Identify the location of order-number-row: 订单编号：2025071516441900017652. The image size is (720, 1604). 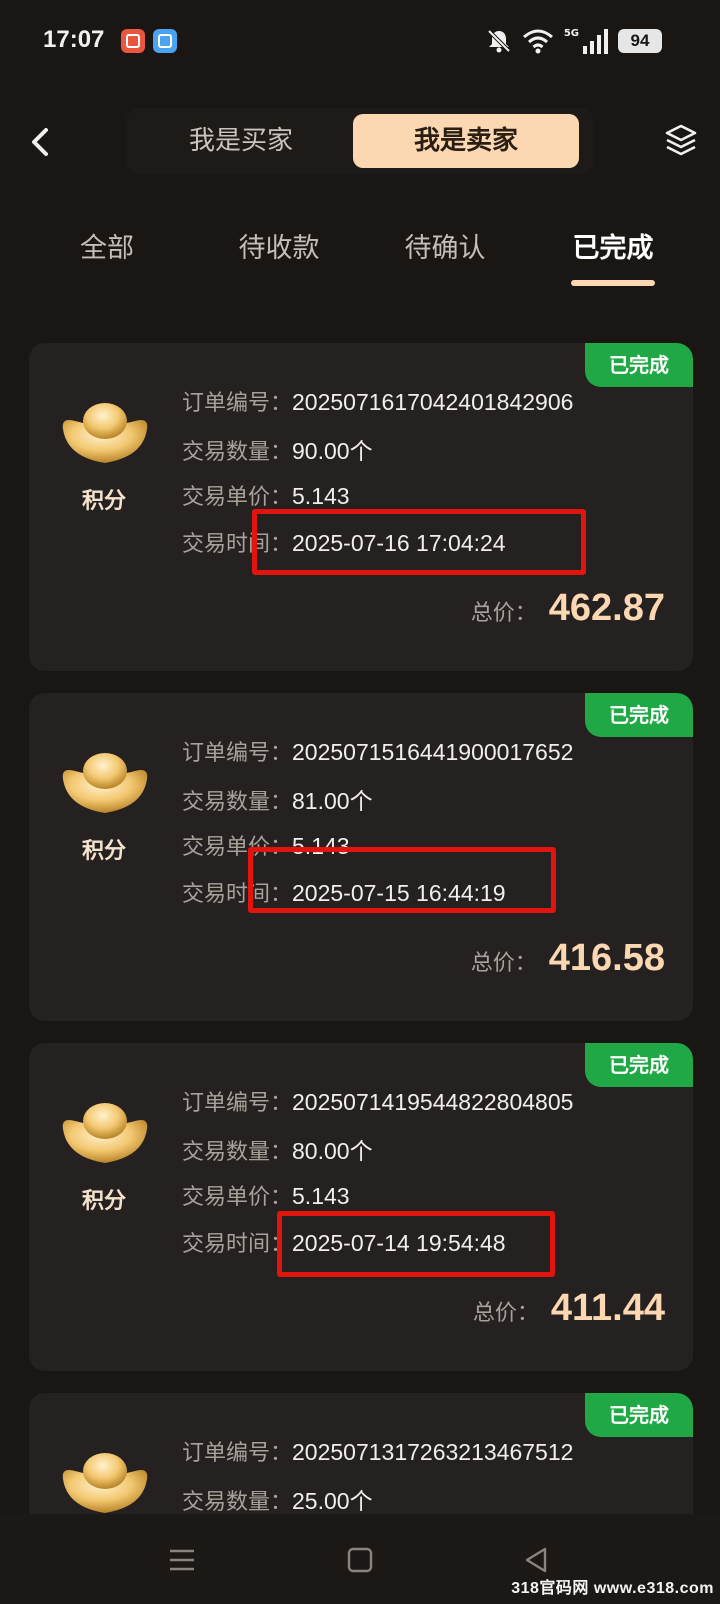
(377, 751).